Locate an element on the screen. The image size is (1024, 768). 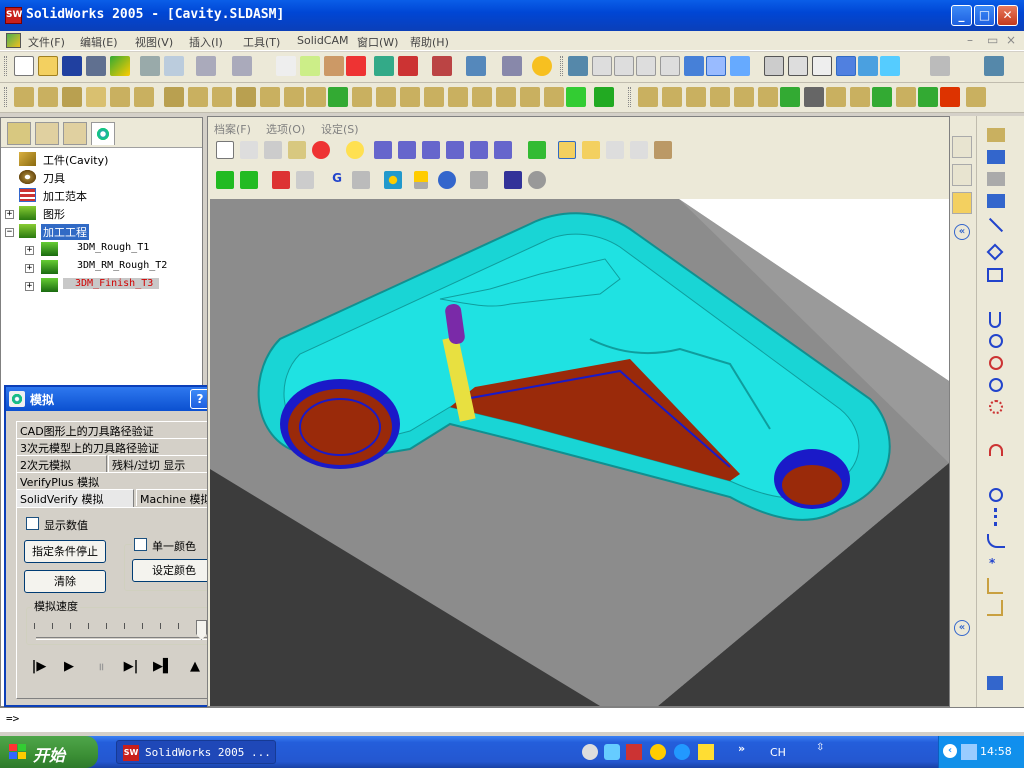
step-forward-button: ▶▌ is located at coordinates (163, 668).